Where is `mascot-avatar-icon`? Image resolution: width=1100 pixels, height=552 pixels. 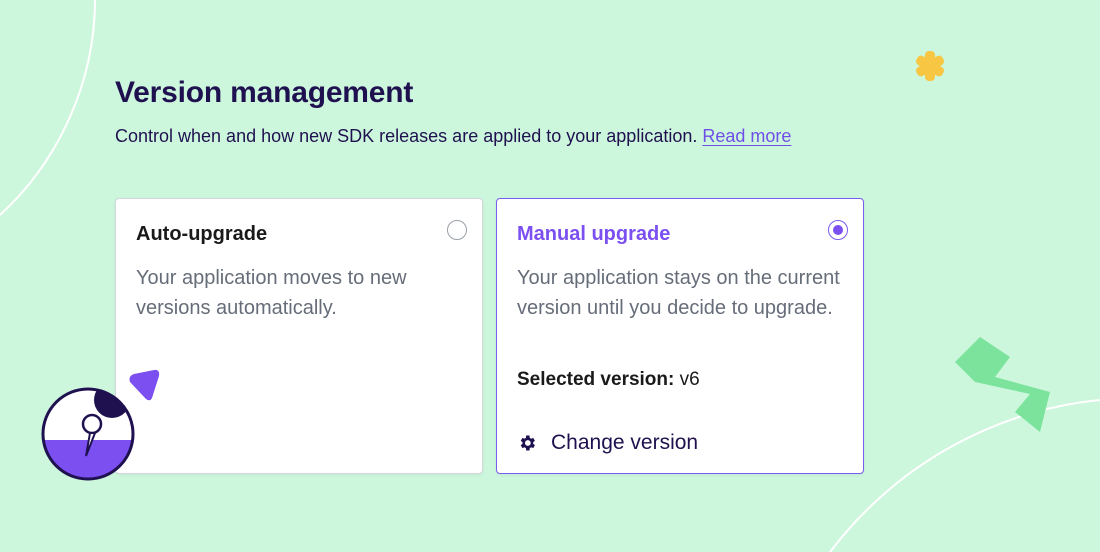 mascot-avatar-icon is located at coordinates (88, 434).